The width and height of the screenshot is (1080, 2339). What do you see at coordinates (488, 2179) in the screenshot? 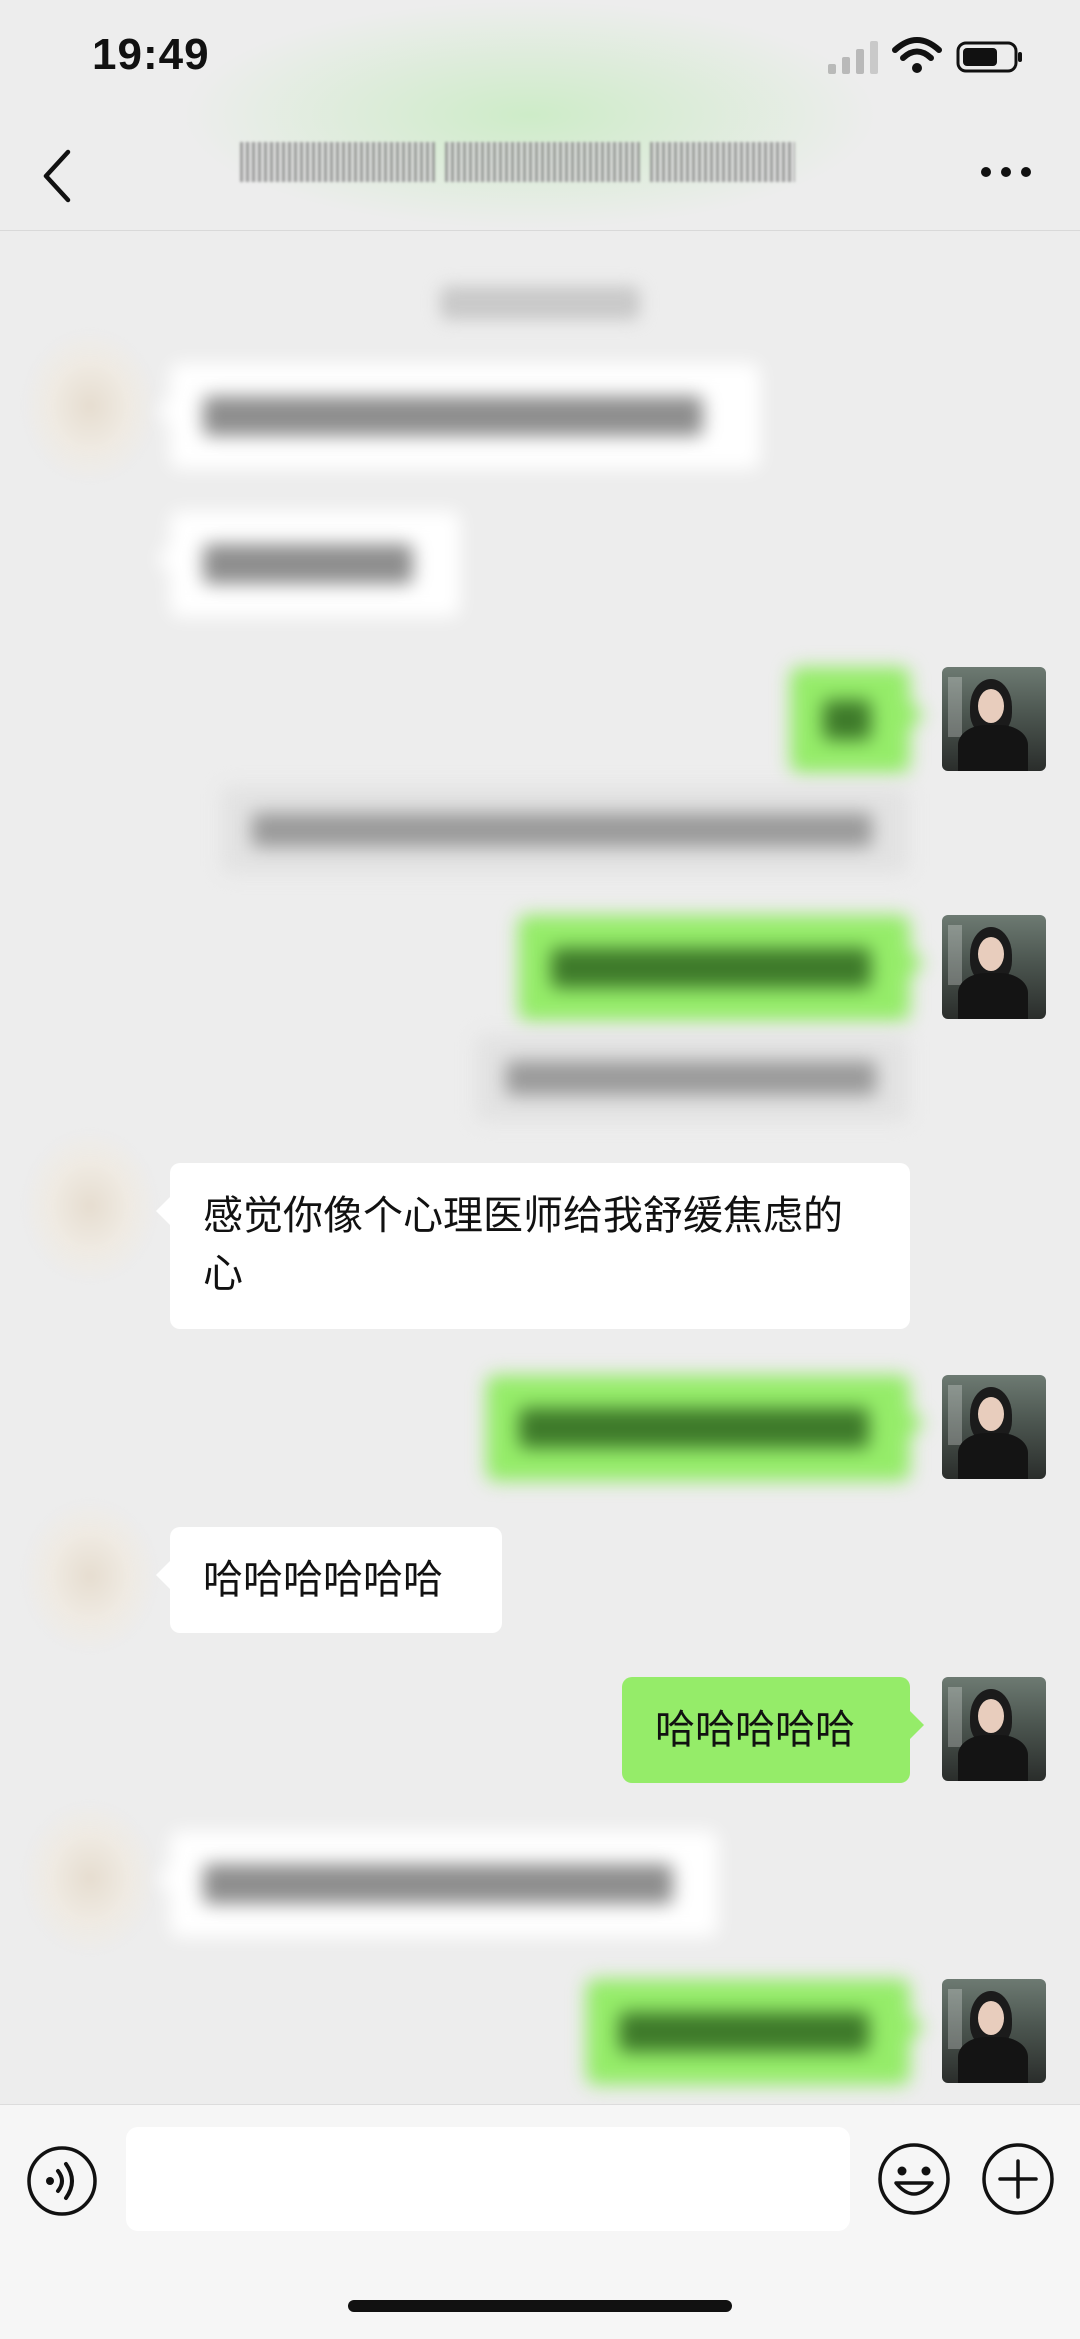
I see `message-input` at bounding box center [488, 2179].